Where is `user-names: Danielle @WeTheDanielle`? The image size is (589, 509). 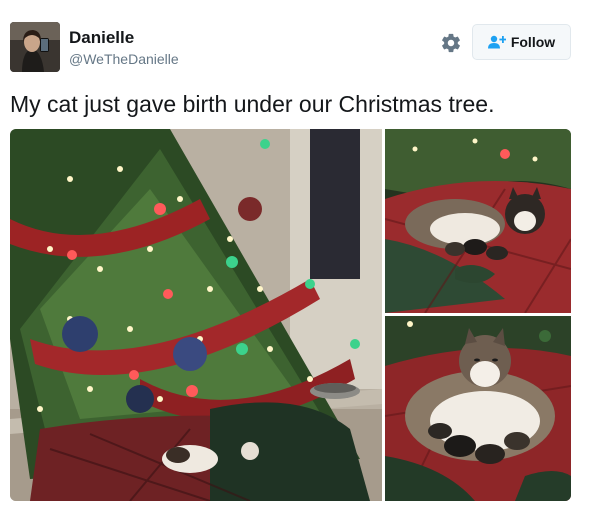 user-names: Danielle @WeTheDanielle is located at coordinates (124, 48).